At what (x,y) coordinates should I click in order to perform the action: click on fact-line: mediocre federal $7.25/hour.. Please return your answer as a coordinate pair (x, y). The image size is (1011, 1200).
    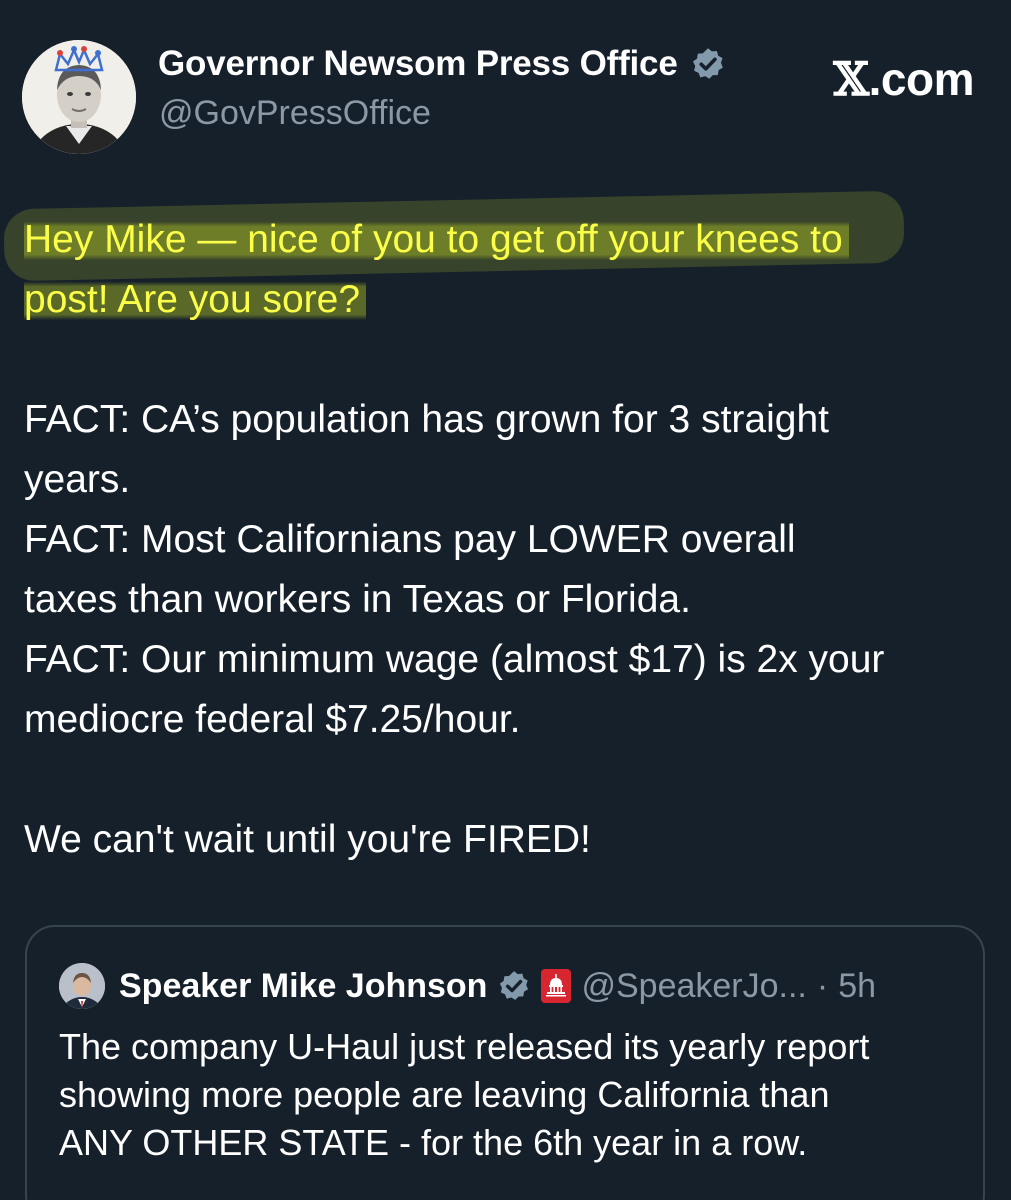
    Looking at the image, I should click on (272, 719).